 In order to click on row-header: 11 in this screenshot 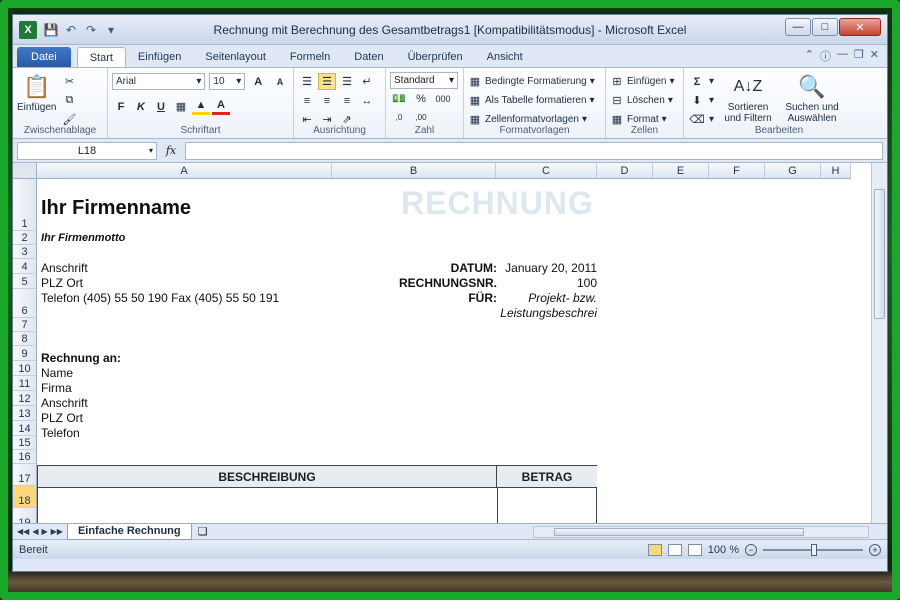, I will do `click(25, 383)`.